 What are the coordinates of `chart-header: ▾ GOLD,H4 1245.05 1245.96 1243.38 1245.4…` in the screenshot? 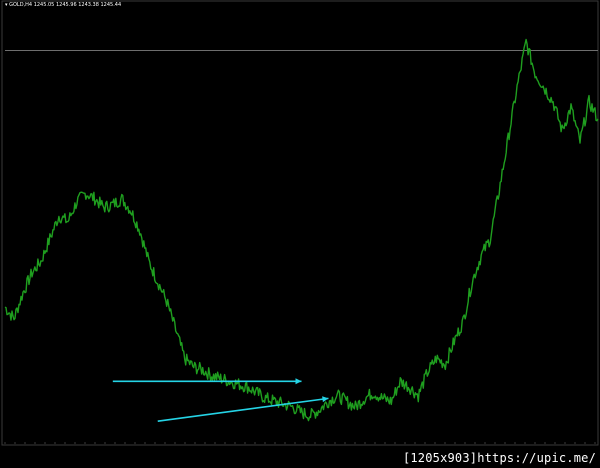 It's located at (63, 5).